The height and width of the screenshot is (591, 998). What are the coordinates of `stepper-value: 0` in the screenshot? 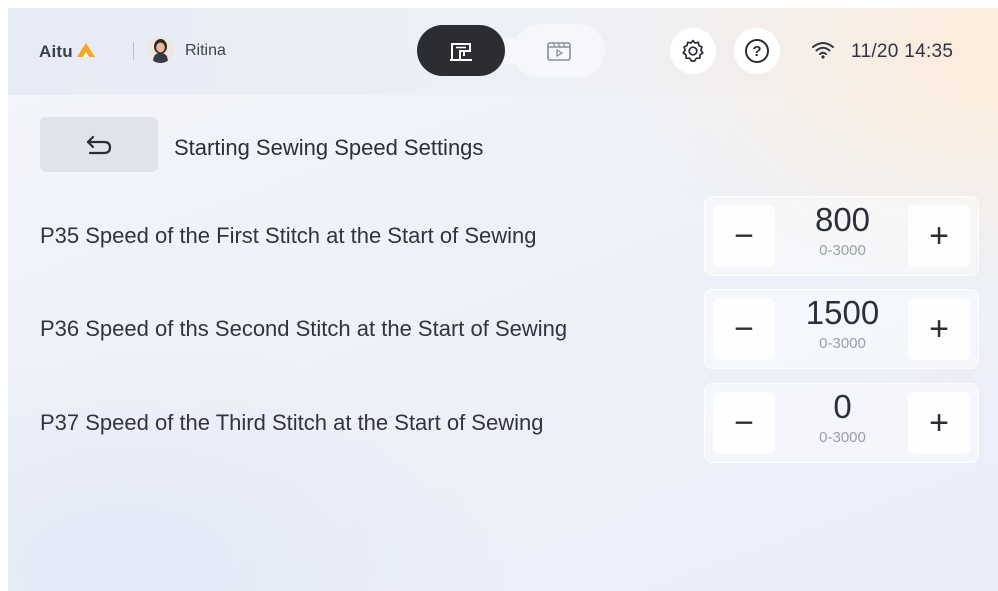 It's located at (842, 407).